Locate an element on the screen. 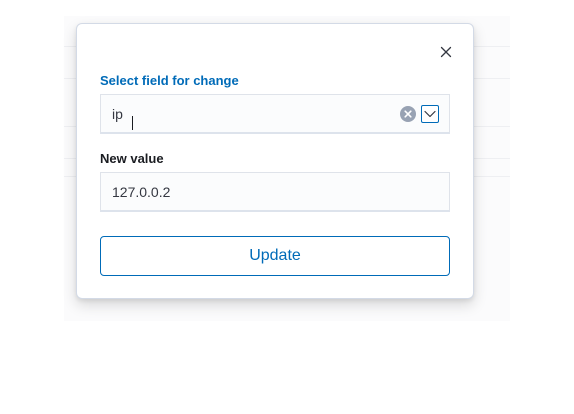  update-button: Update is located at coordinates (275, 256).